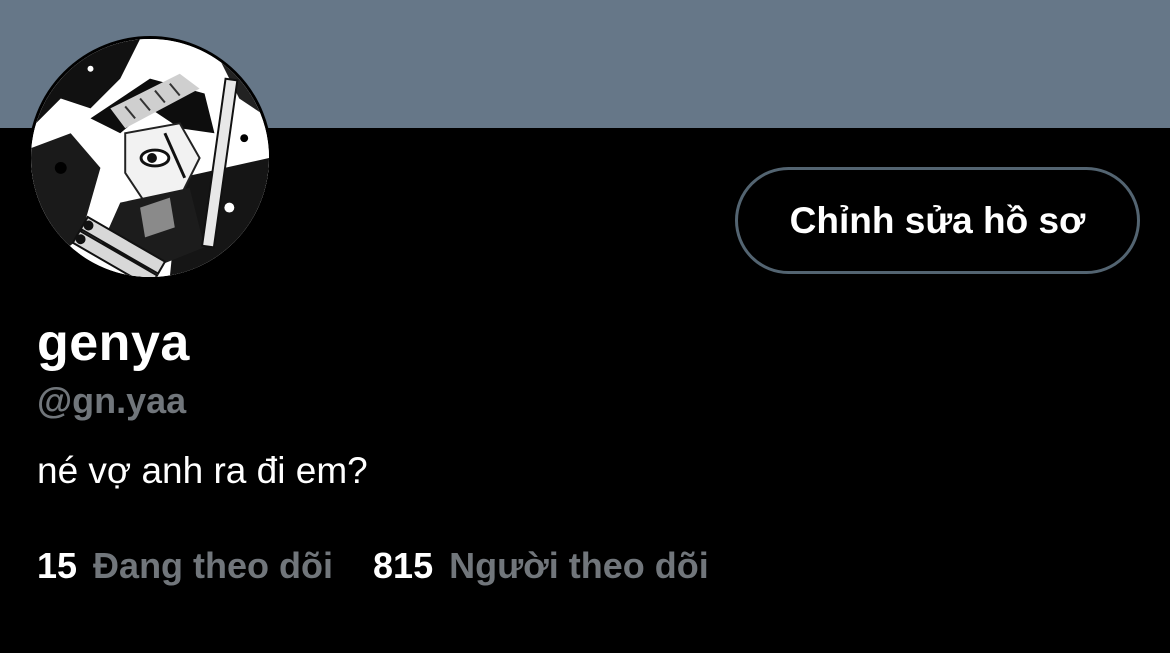  Describe the element at coordinates (113, 343) in the screenshot. I see `display-name: genya` at that location.